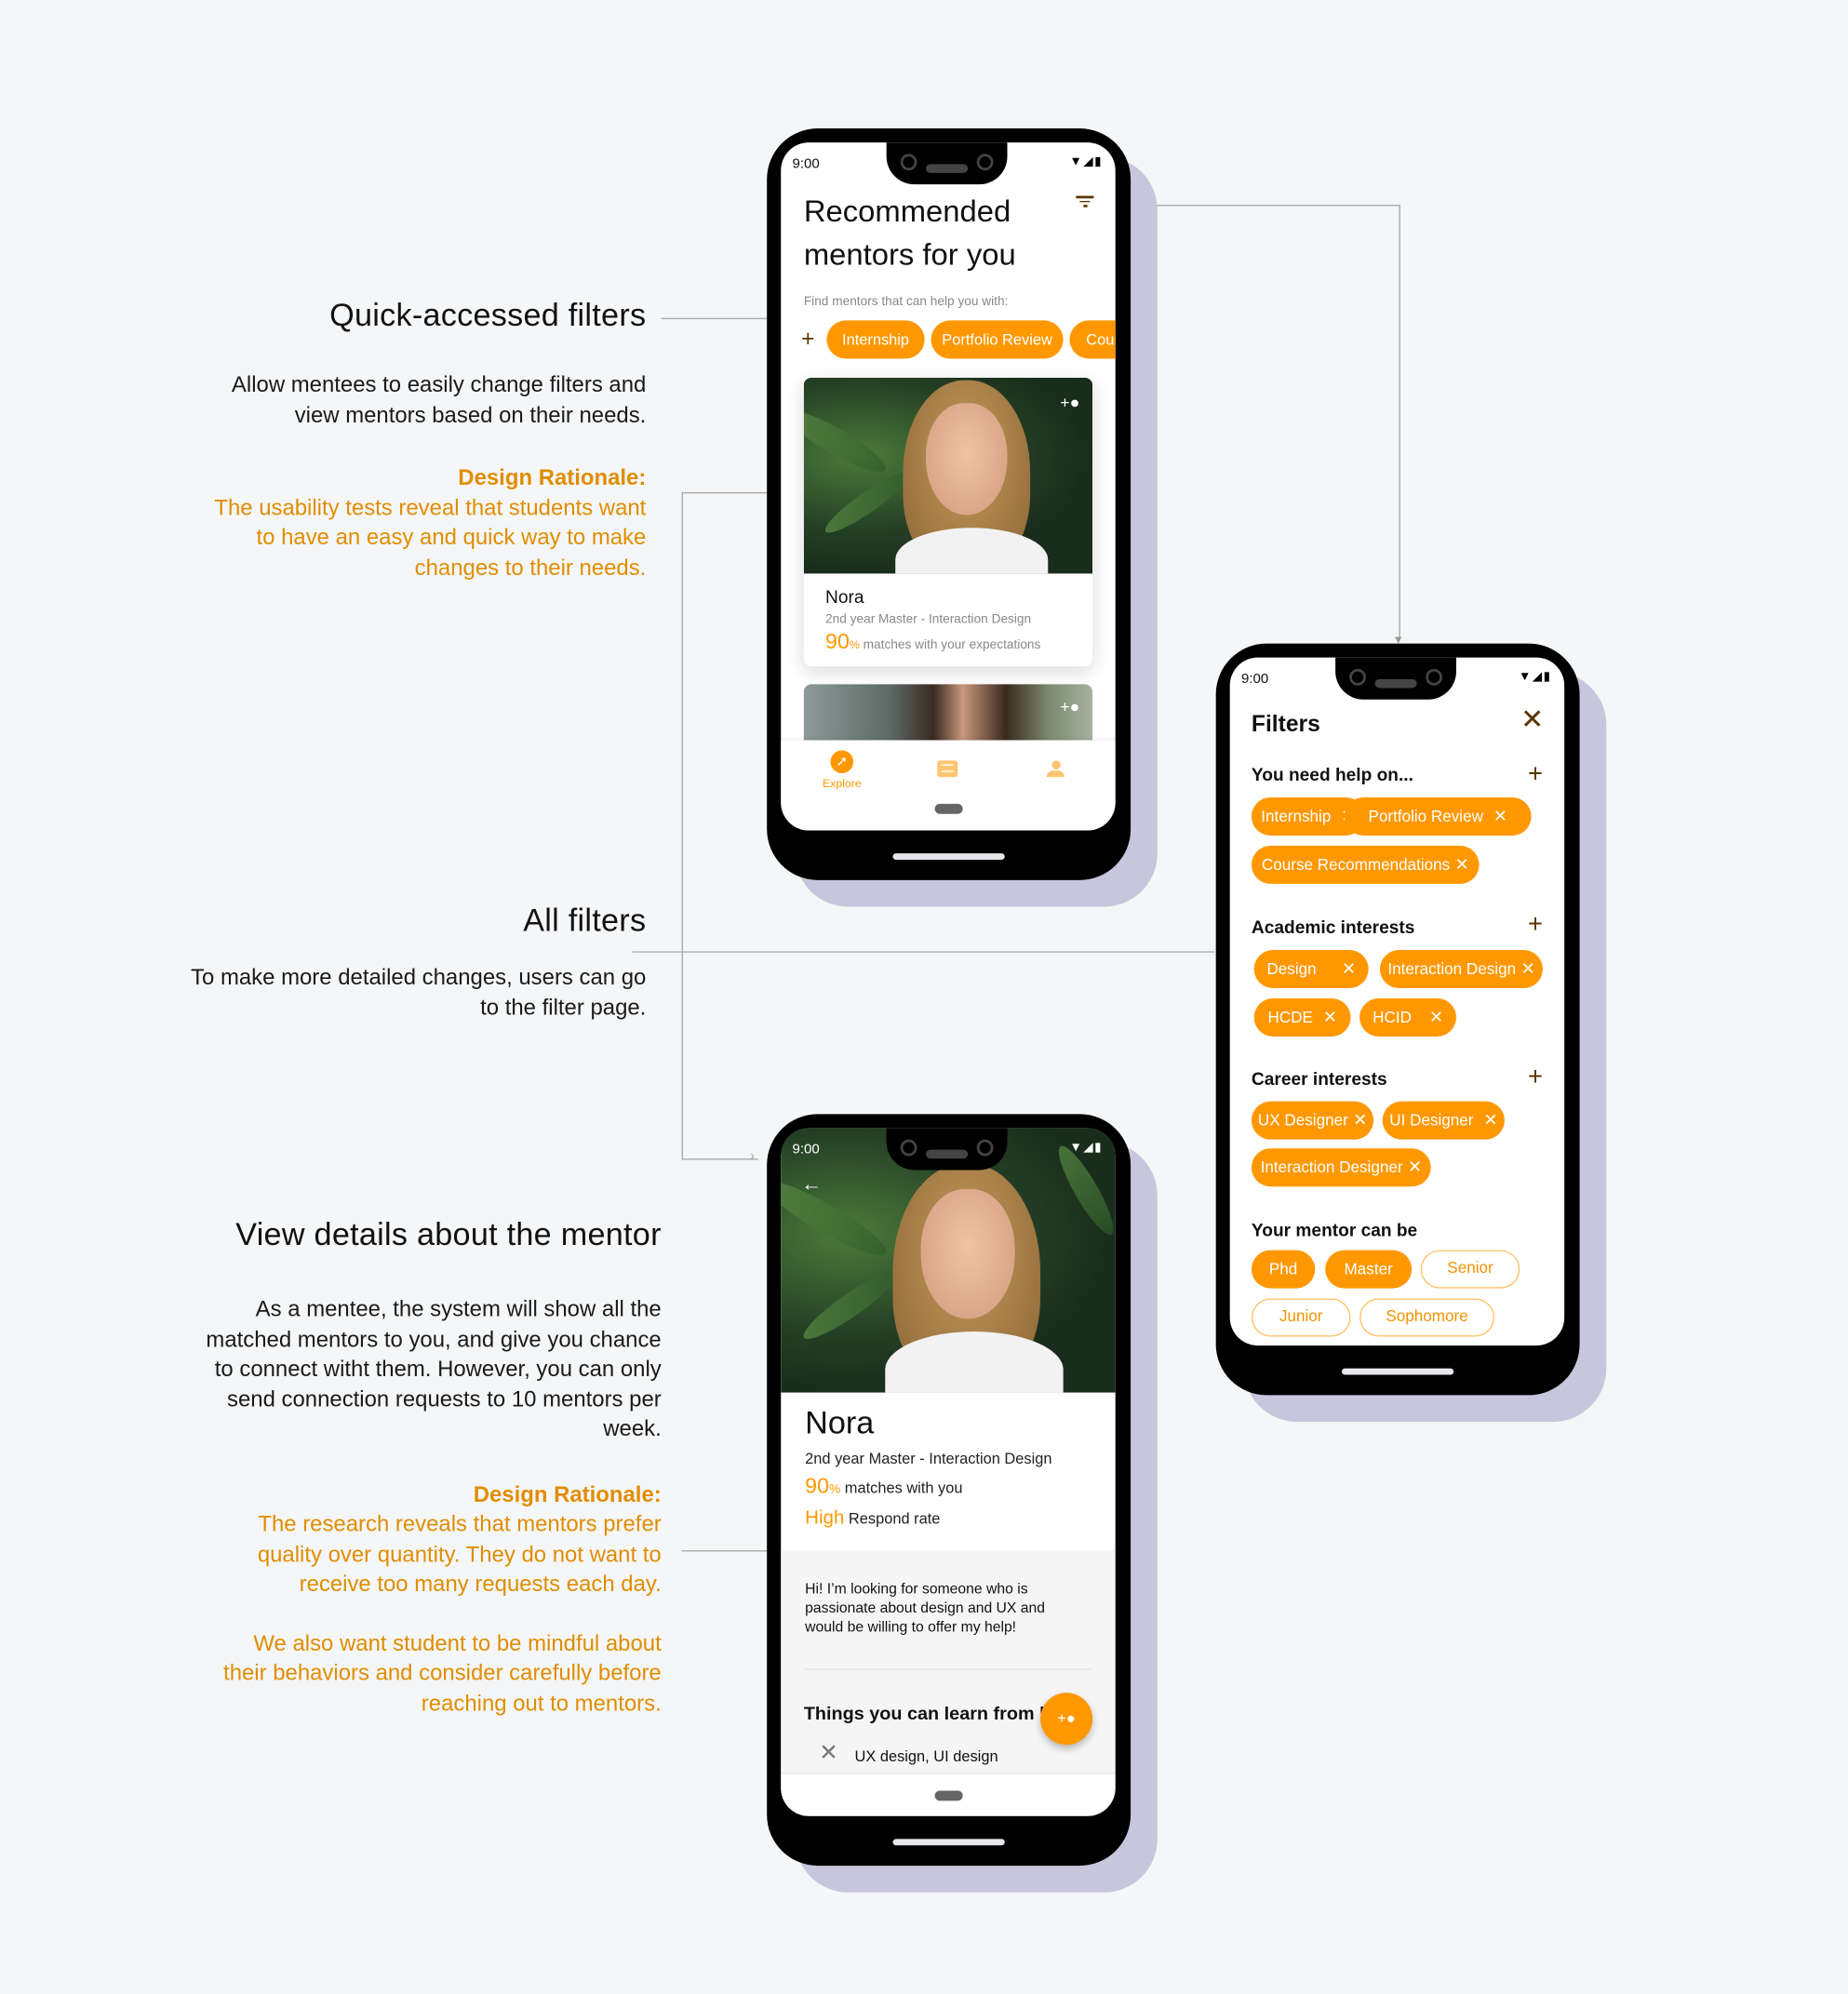  Describe the element at coordinates (1092, 339) in the screenshot. I see `quick-filter-chip: Cour` at that location.